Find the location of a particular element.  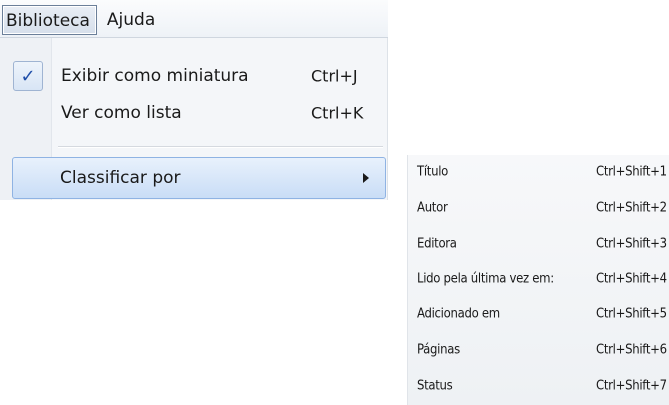

submenu-item-shortcut: Ctrl+Shift+1 is located at coordinates (631, 172).